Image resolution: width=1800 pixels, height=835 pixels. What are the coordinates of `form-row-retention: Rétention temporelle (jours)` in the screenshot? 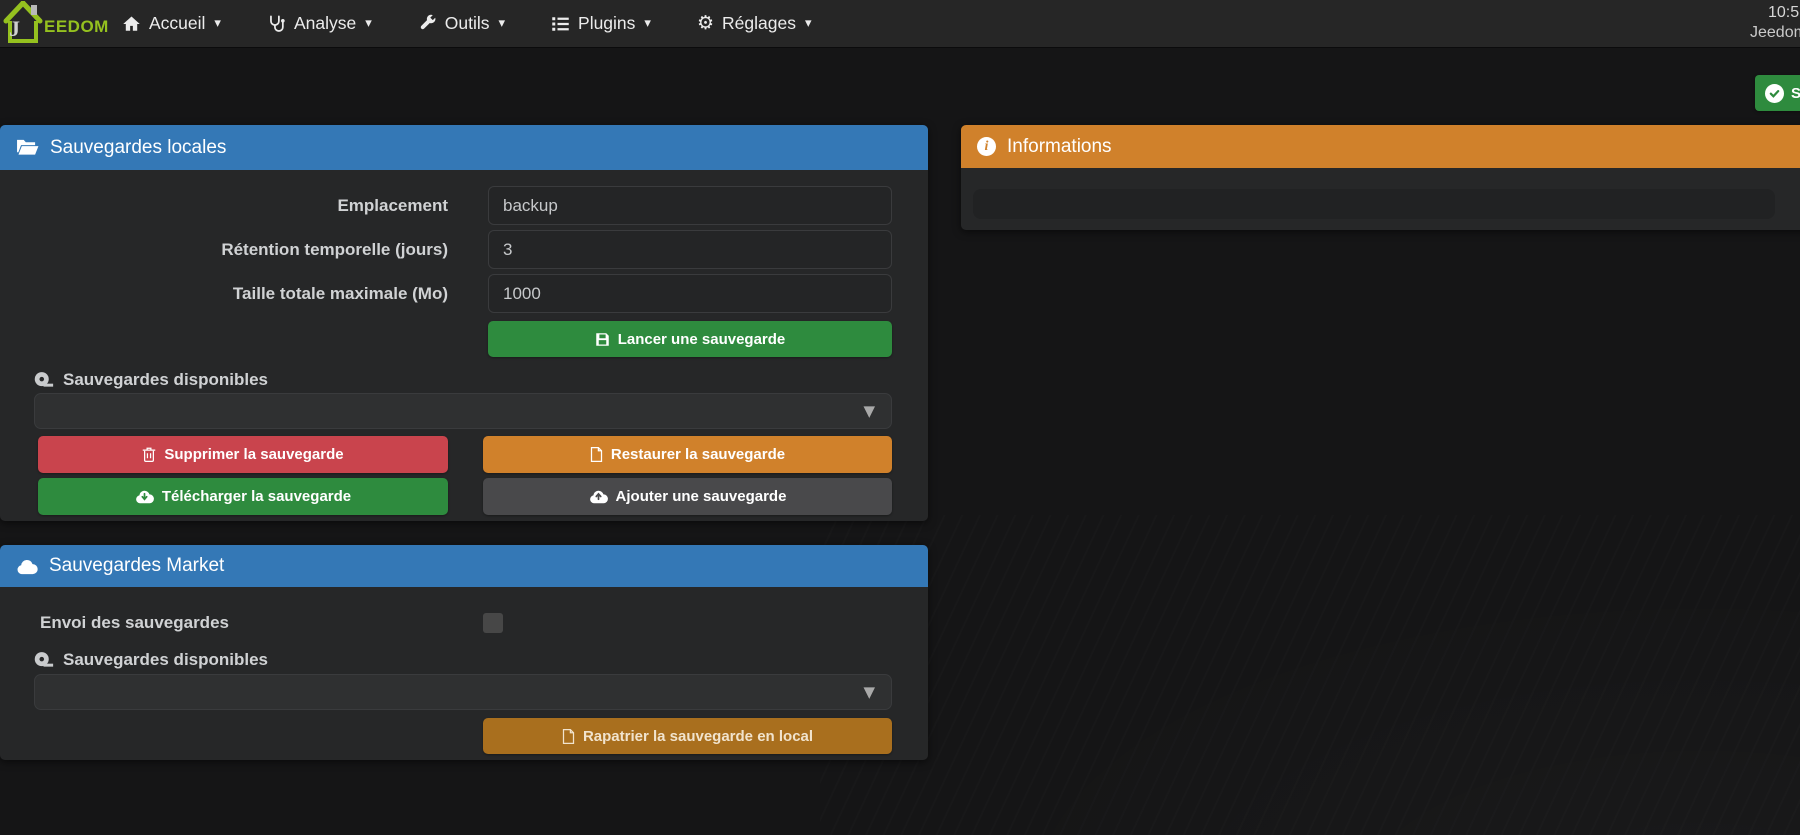 It's located at (464, 249).